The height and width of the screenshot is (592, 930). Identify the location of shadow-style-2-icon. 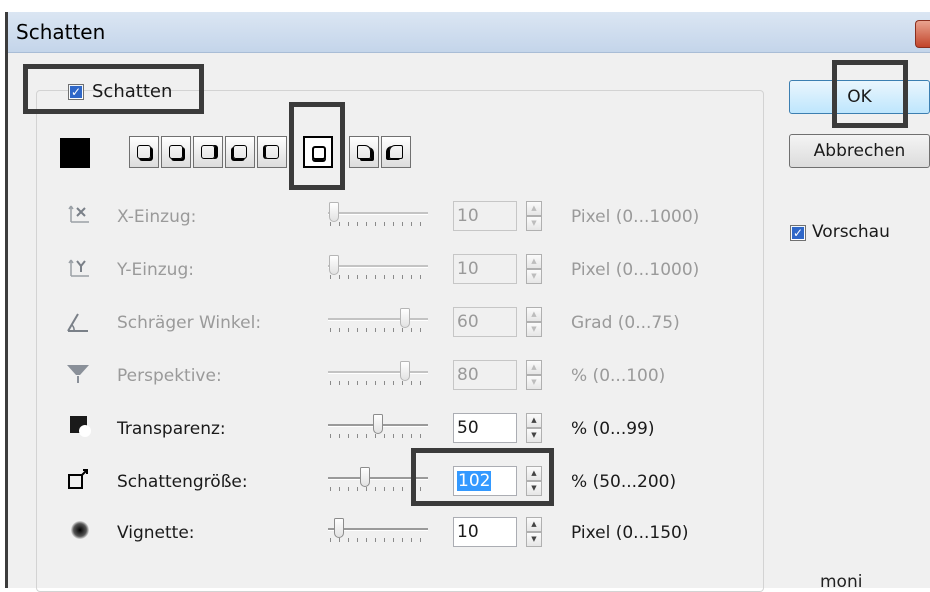
(176, 152).